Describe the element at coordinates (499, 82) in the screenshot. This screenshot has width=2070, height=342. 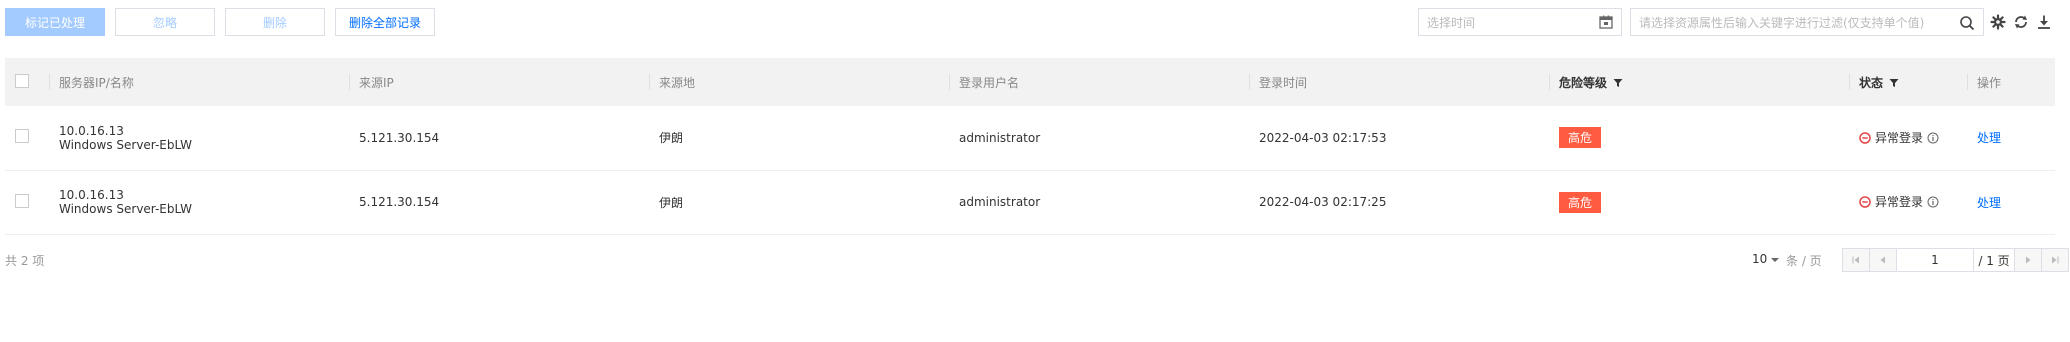
I see `header-source-ip: 来源IP` at that location.